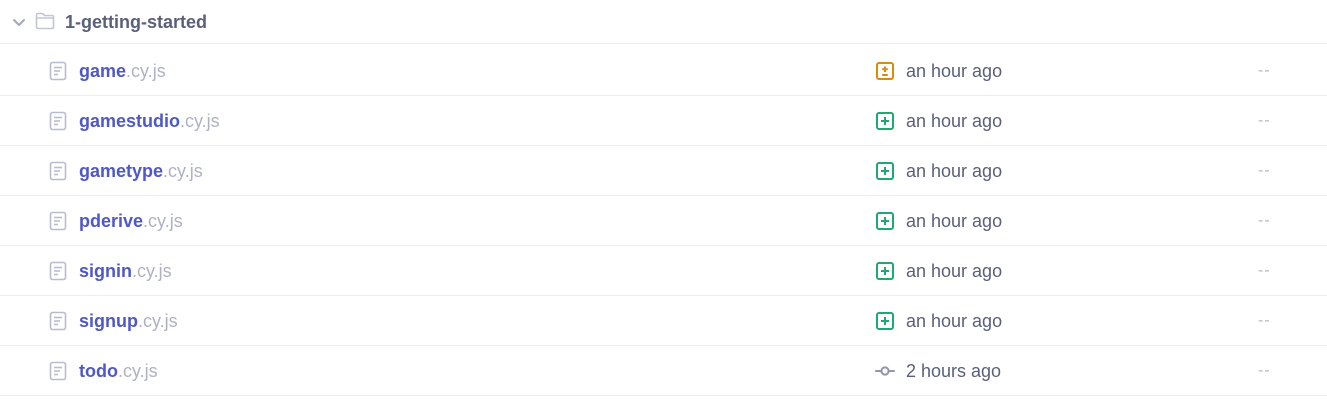 This screenshot has height=402, width=1327. I want to click on spec-file-link: signin.cy.js, so click(125, 271).